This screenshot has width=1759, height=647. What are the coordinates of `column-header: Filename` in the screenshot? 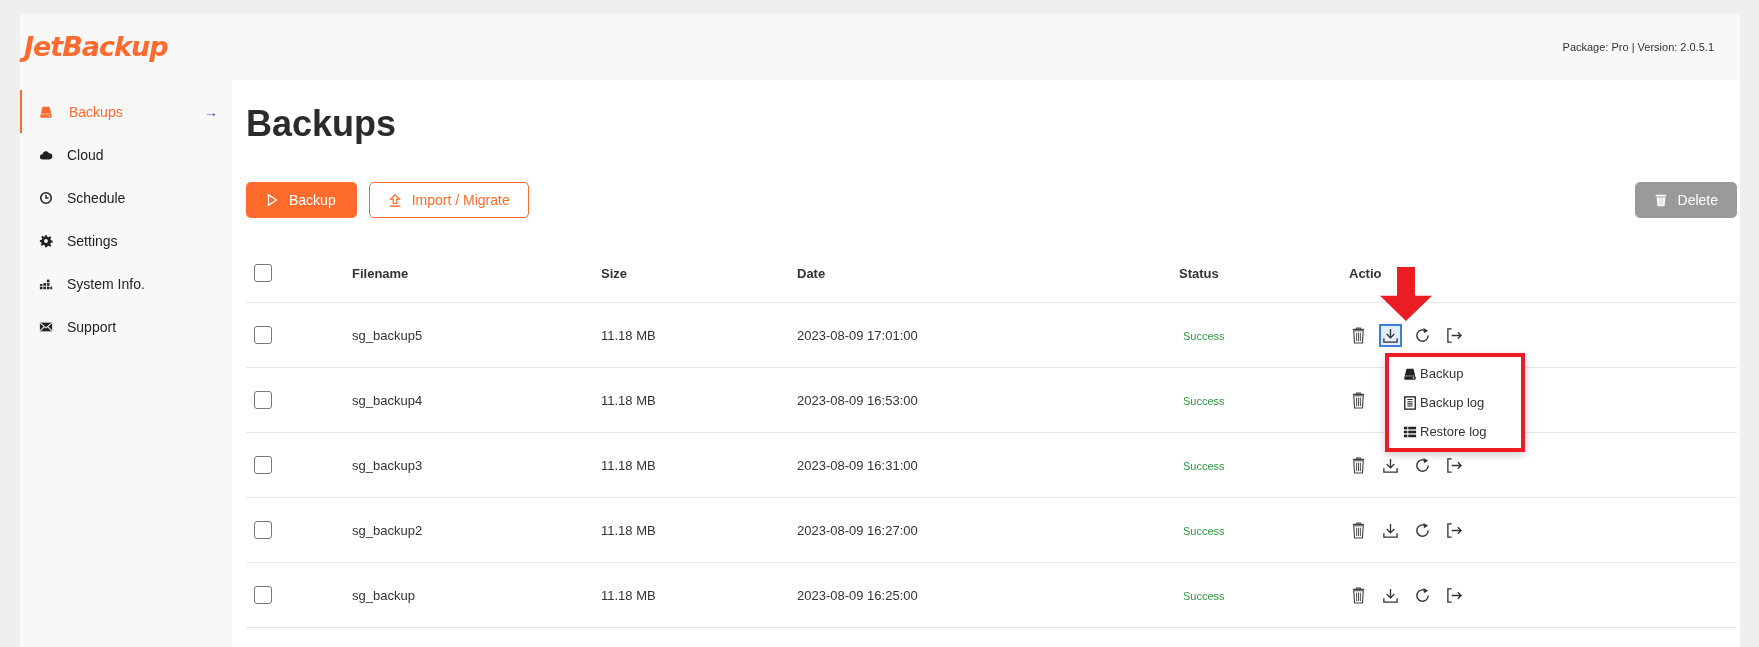 It's located at (380, 273).